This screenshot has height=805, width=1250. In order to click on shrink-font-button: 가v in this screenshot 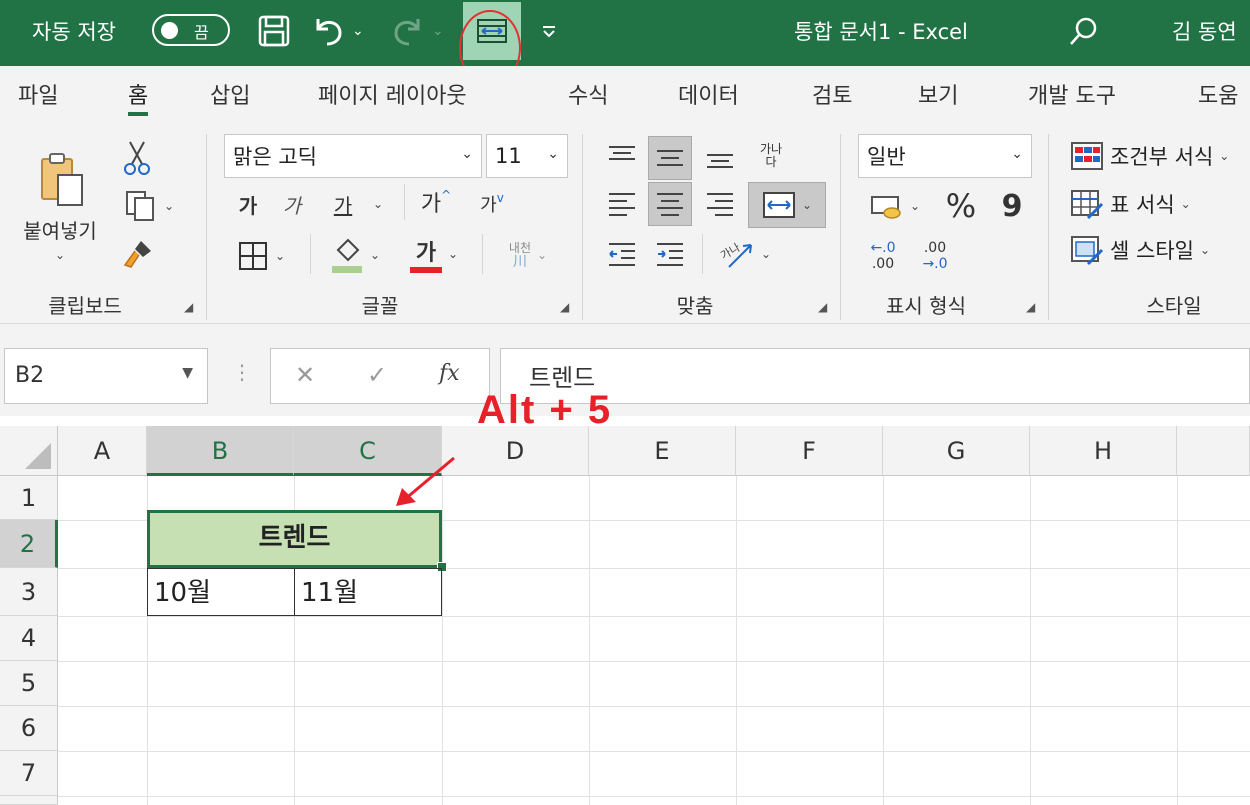, I will do `click(492, 204)`.